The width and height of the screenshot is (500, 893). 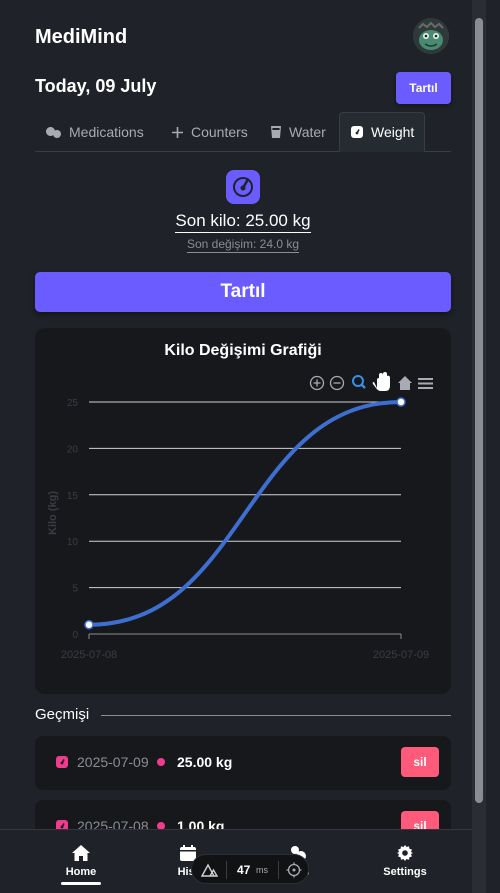 What do you see at coordinates (81, 37) in the screenshot?
I see `app-title: MediMind` at bounding box center [81, 37].